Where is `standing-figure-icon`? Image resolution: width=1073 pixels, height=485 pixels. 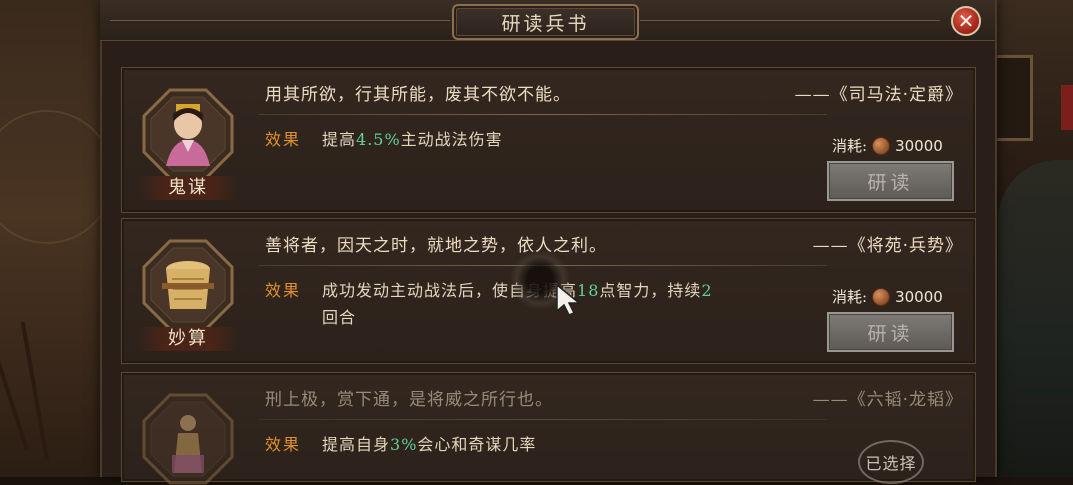
standing-figure-icon is located at coordinates (188, 439).